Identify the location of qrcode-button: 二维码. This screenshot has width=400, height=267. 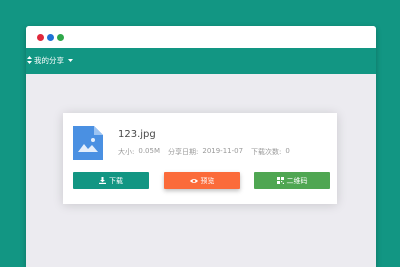
(292, 180).